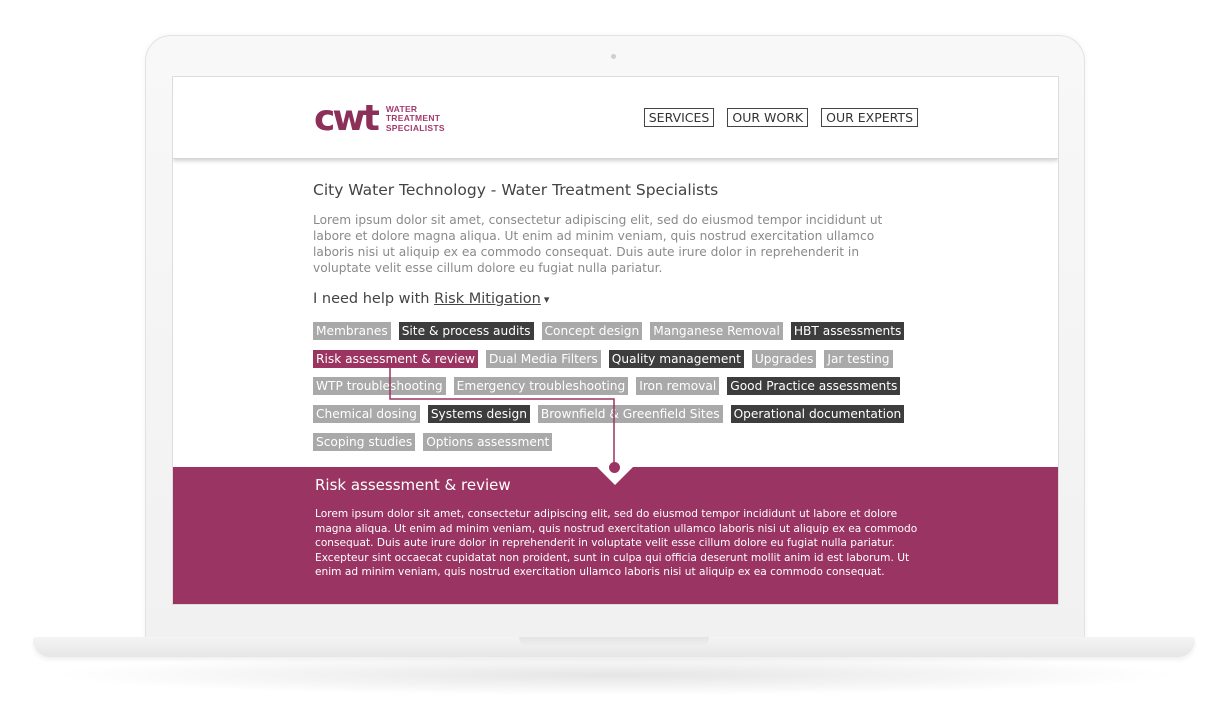  What do you see at coordinates (716, 331) in the screenshot?
I see `service-tag: Manganese Removal` at bounding box center [716, 331].